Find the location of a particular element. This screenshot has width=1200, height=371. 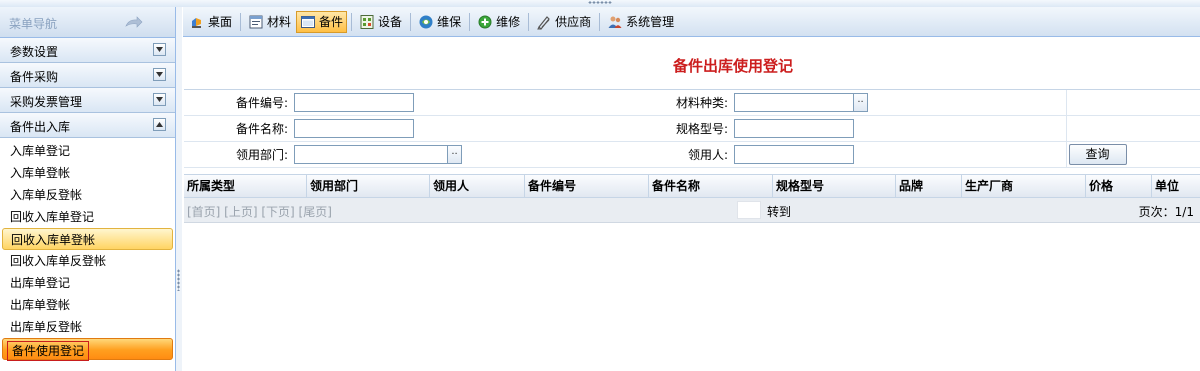

column-header: 品牌 is located at coordinates (929, 186).